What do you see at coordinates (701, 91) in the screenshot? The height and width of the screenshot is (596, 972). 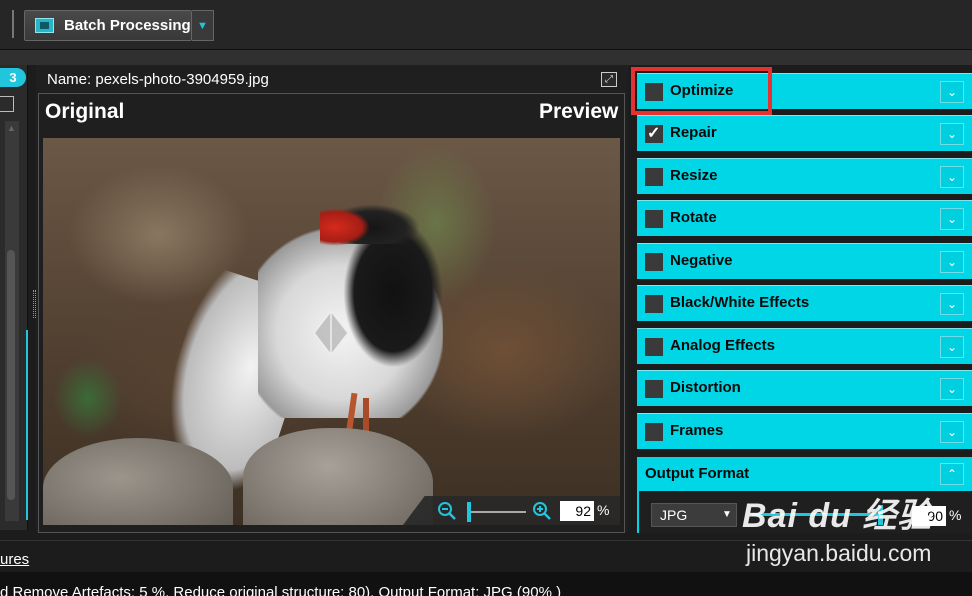 I see `highlight-box` at bounding box center [701, 91].